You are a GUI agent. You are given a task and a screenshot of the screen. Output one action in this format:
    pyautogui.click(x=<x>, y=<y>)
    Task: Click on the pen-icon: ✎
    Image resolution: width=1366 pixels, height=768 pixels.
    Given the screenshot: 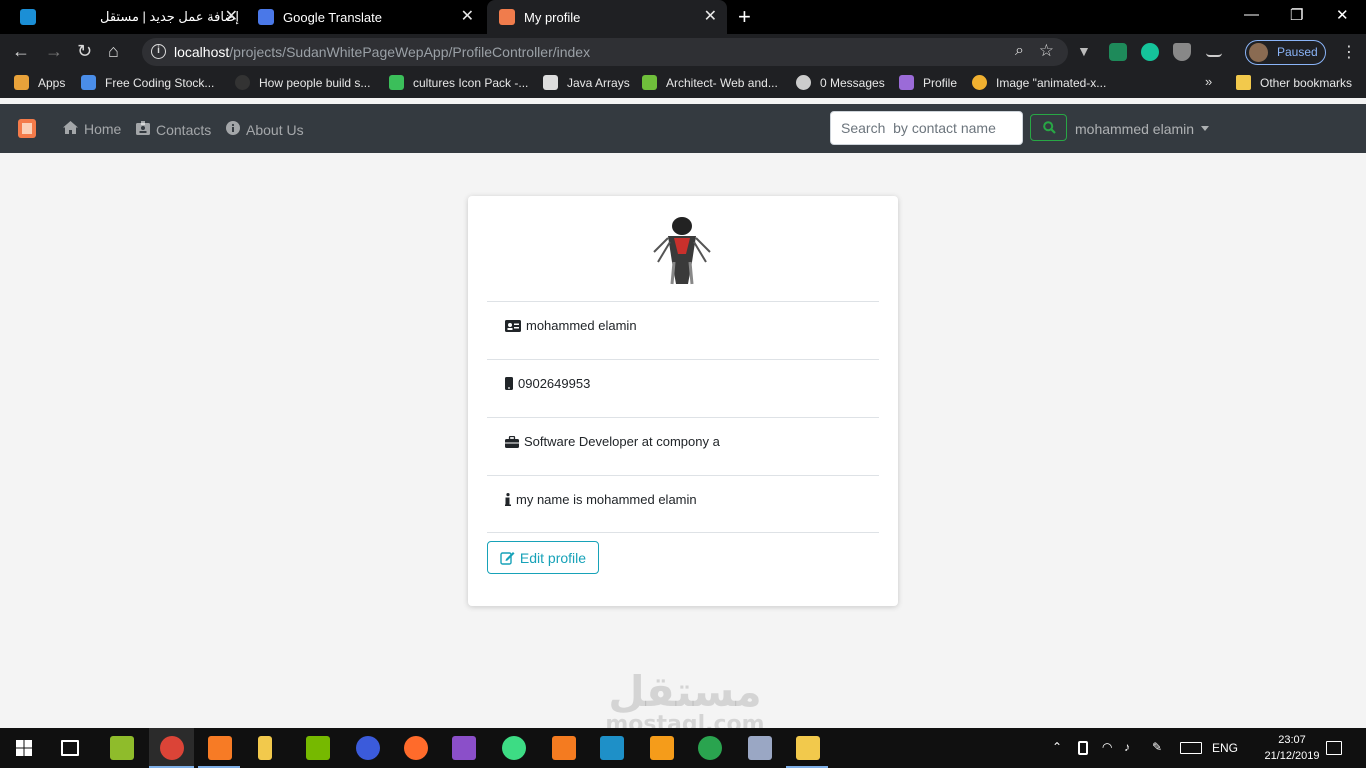 What is the action you would take?
    pyautogui.click(x=1157, y=747)
    